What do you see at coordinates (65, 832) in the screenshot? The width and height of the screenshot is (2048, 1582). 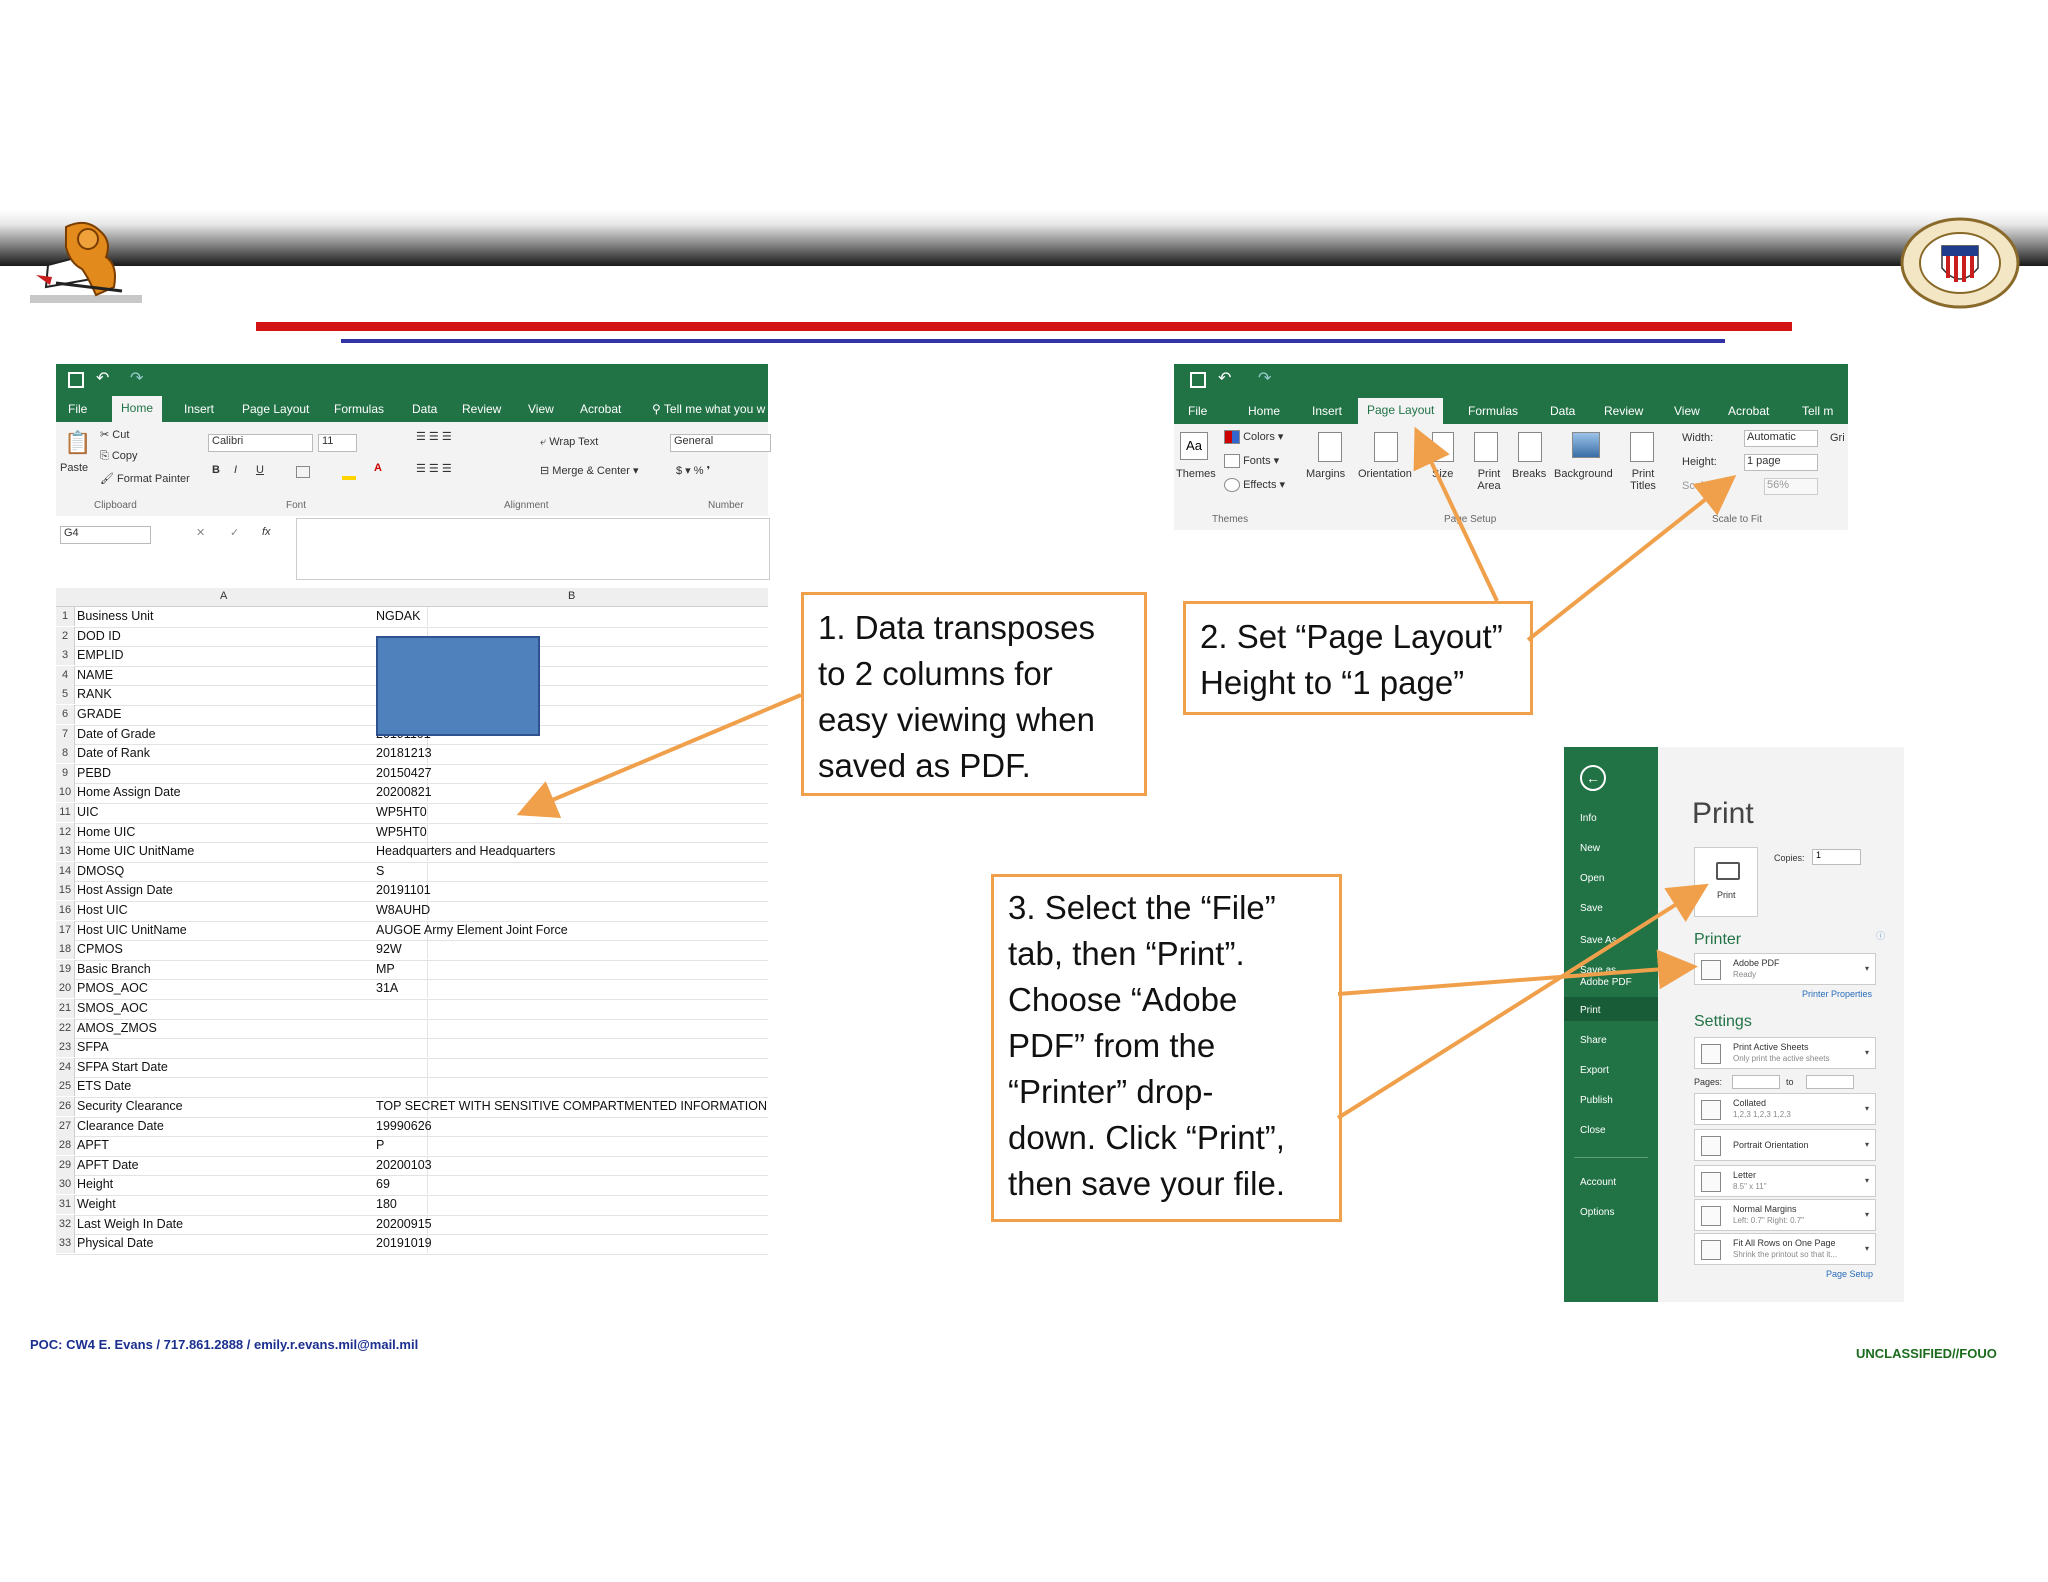 I see `row-number: 12` at bounding box center [65, 832].